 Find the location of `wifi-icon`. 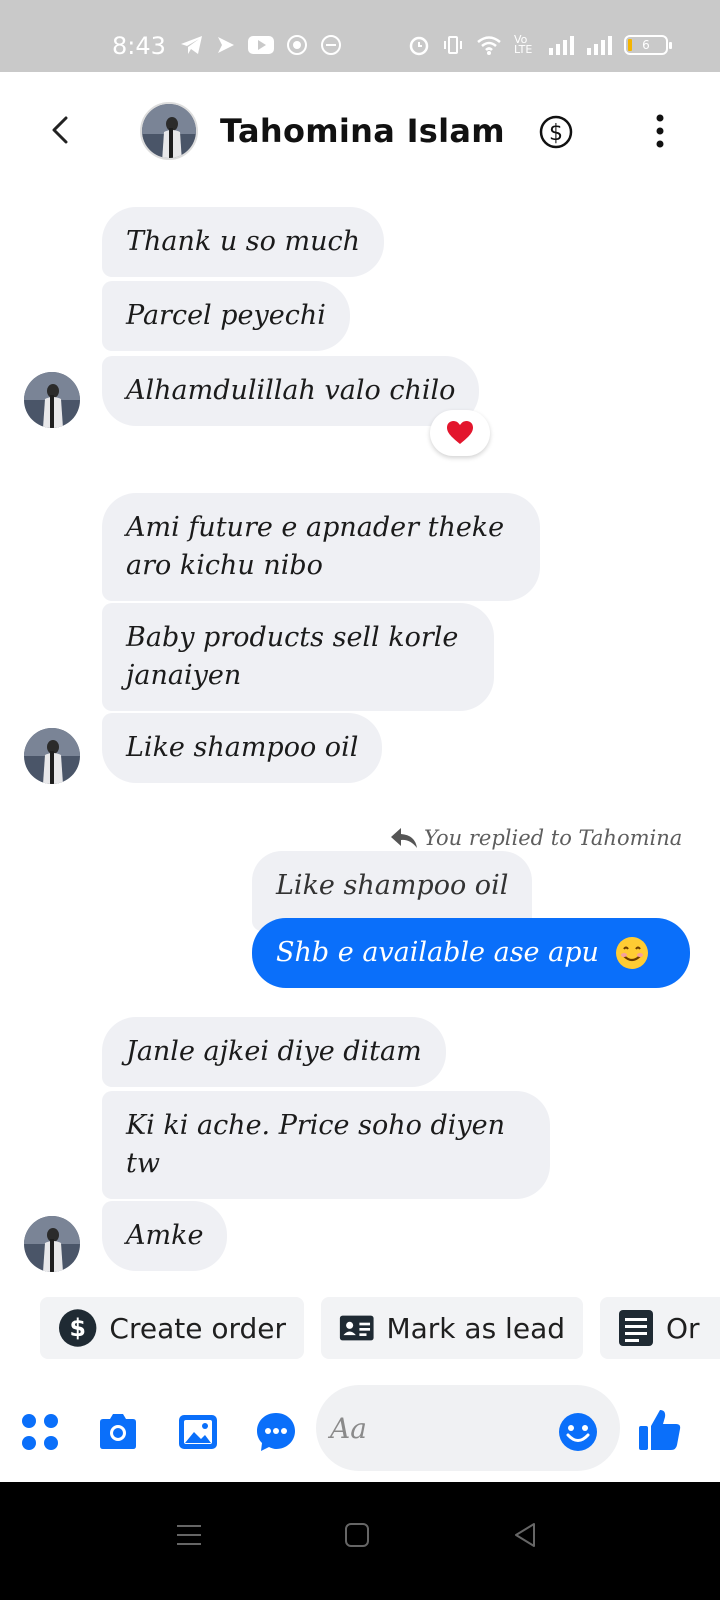

wifi-icon is located at coordinates (489, 45).